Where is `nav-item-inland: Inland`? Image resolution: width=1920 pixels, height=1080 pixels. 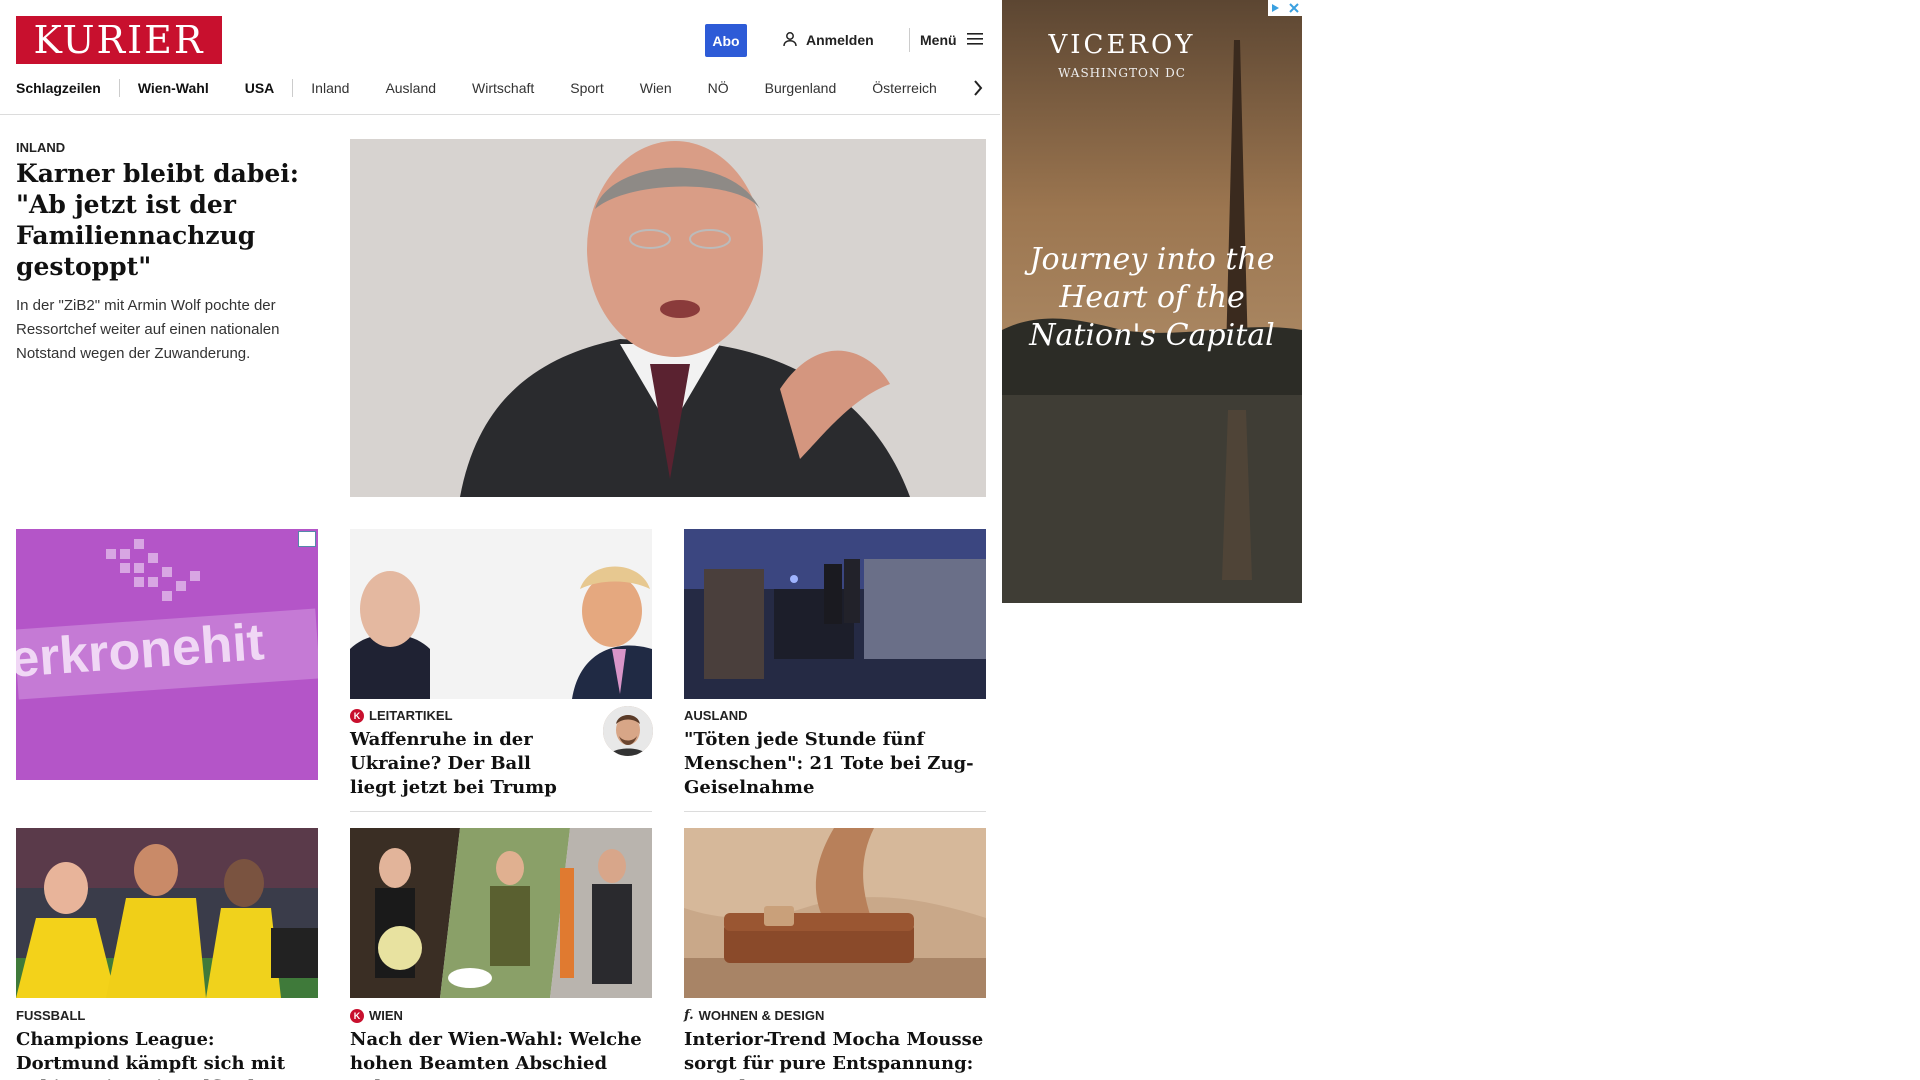
nav-item-inland: Inland is located at coordinates (330, 88).